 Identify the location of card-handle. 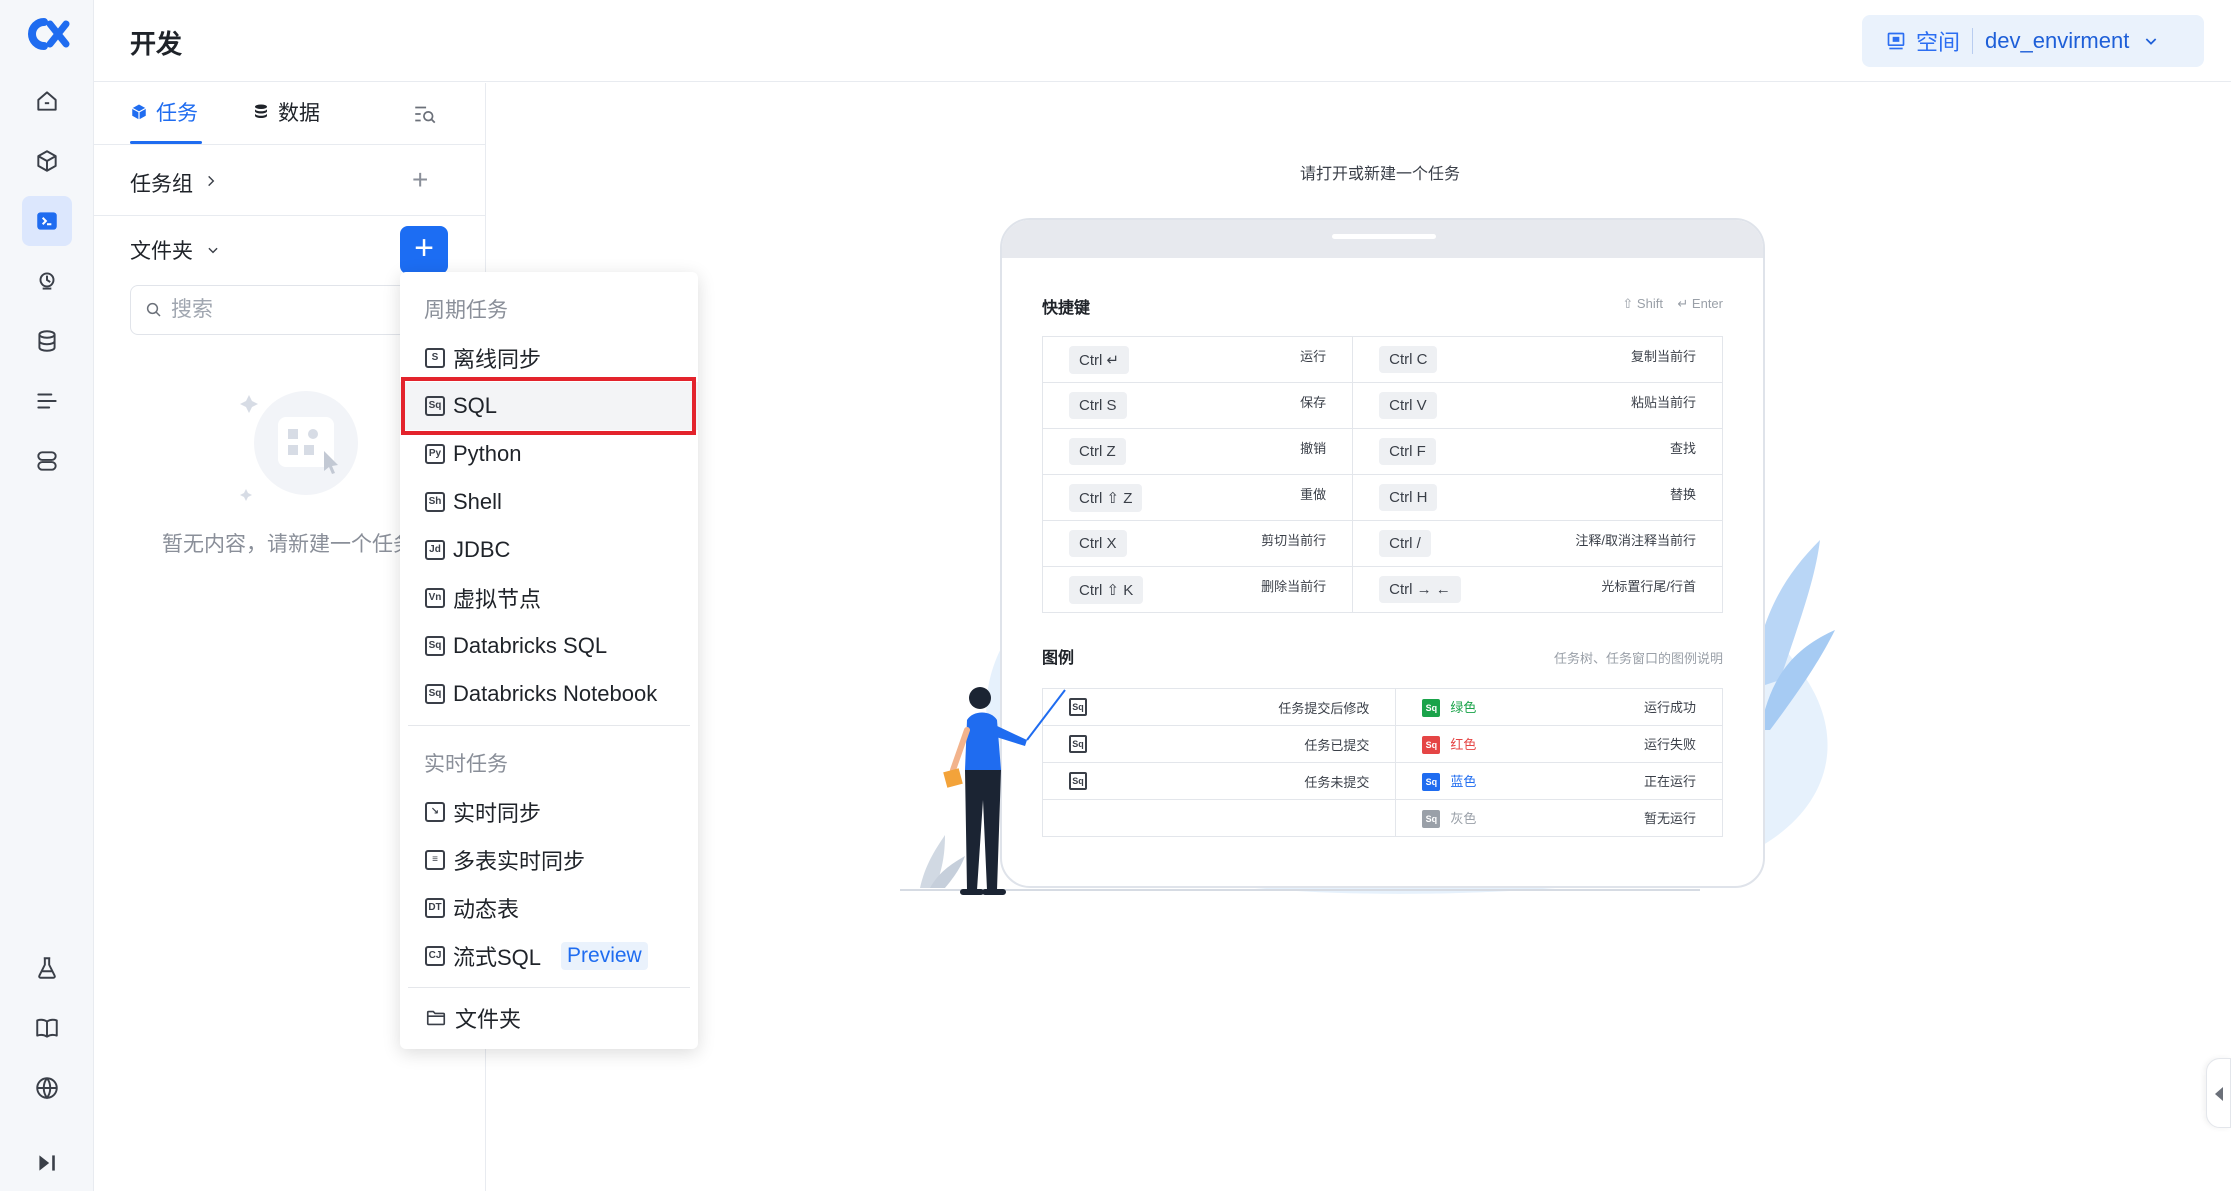
(1384, 236).